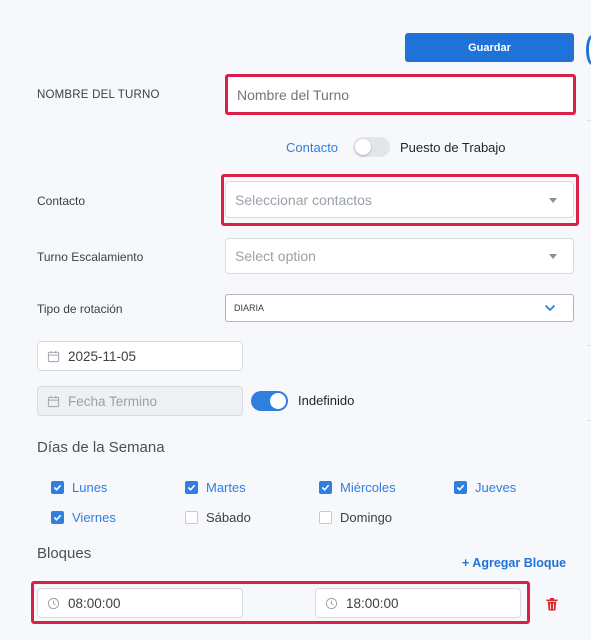 The image size is (591, 640). I want to click on checkbox-label: Martes, so click(226, 487).